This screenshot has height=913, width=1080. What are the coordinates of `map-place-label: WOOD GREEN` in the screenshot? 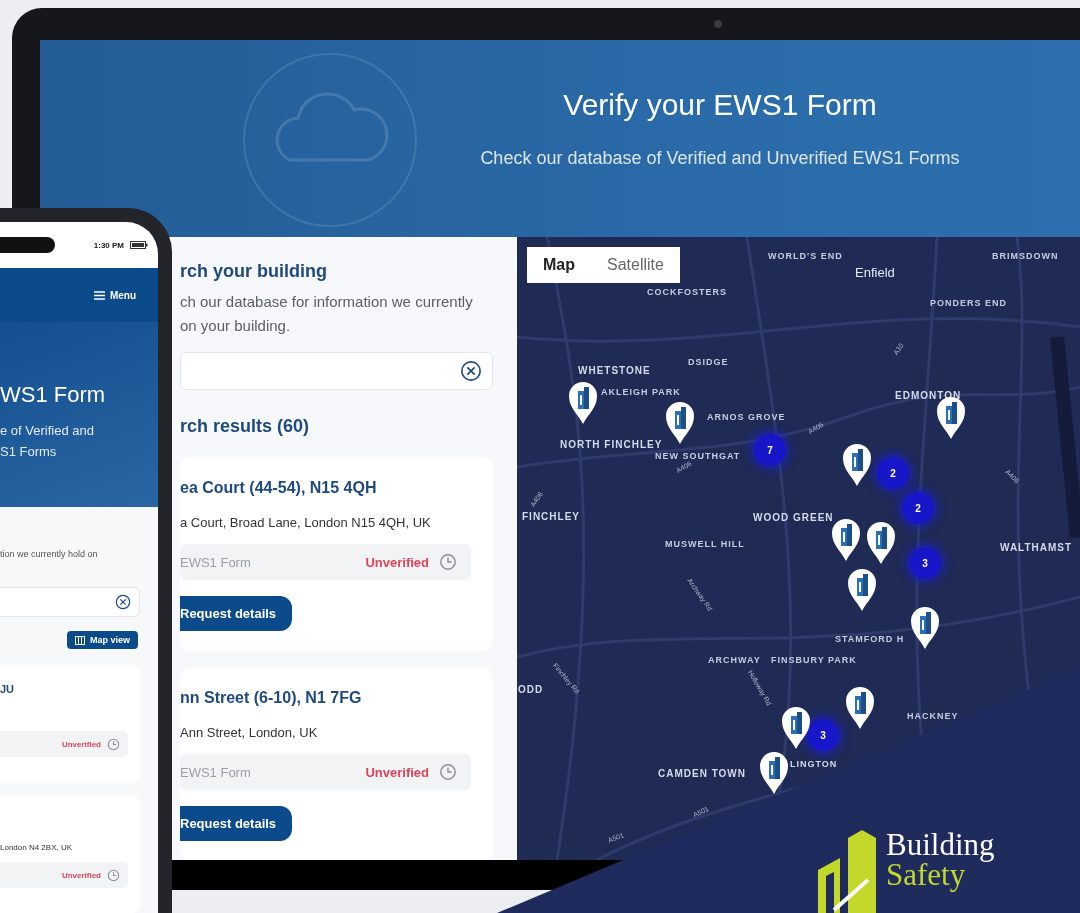 It's located at (793, 517).